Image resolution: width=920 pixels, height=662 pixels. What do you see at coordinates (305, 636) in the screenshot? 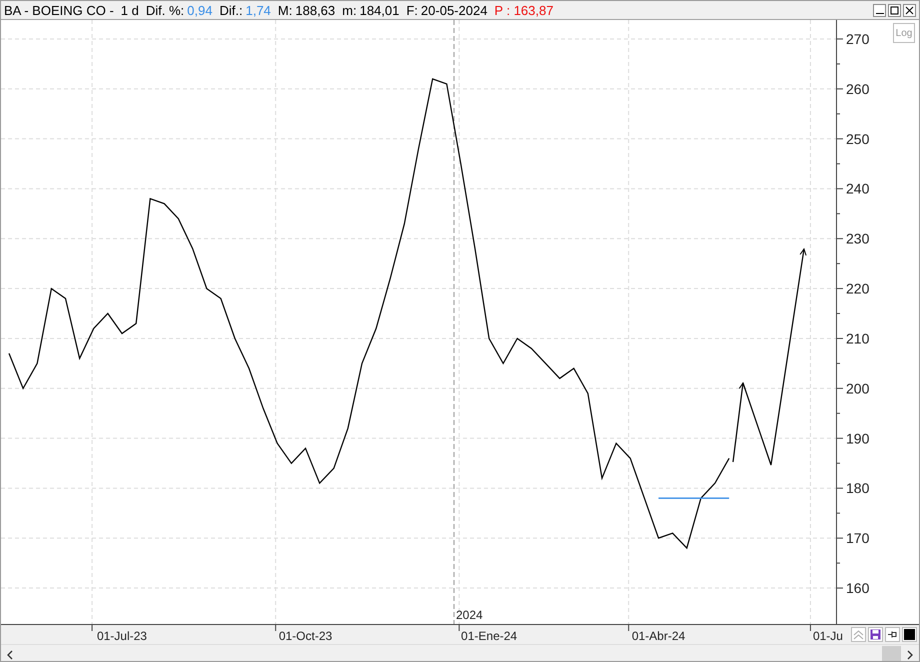
I see `axis-label: 01-Oct-23` at bounding box center [305, 636].